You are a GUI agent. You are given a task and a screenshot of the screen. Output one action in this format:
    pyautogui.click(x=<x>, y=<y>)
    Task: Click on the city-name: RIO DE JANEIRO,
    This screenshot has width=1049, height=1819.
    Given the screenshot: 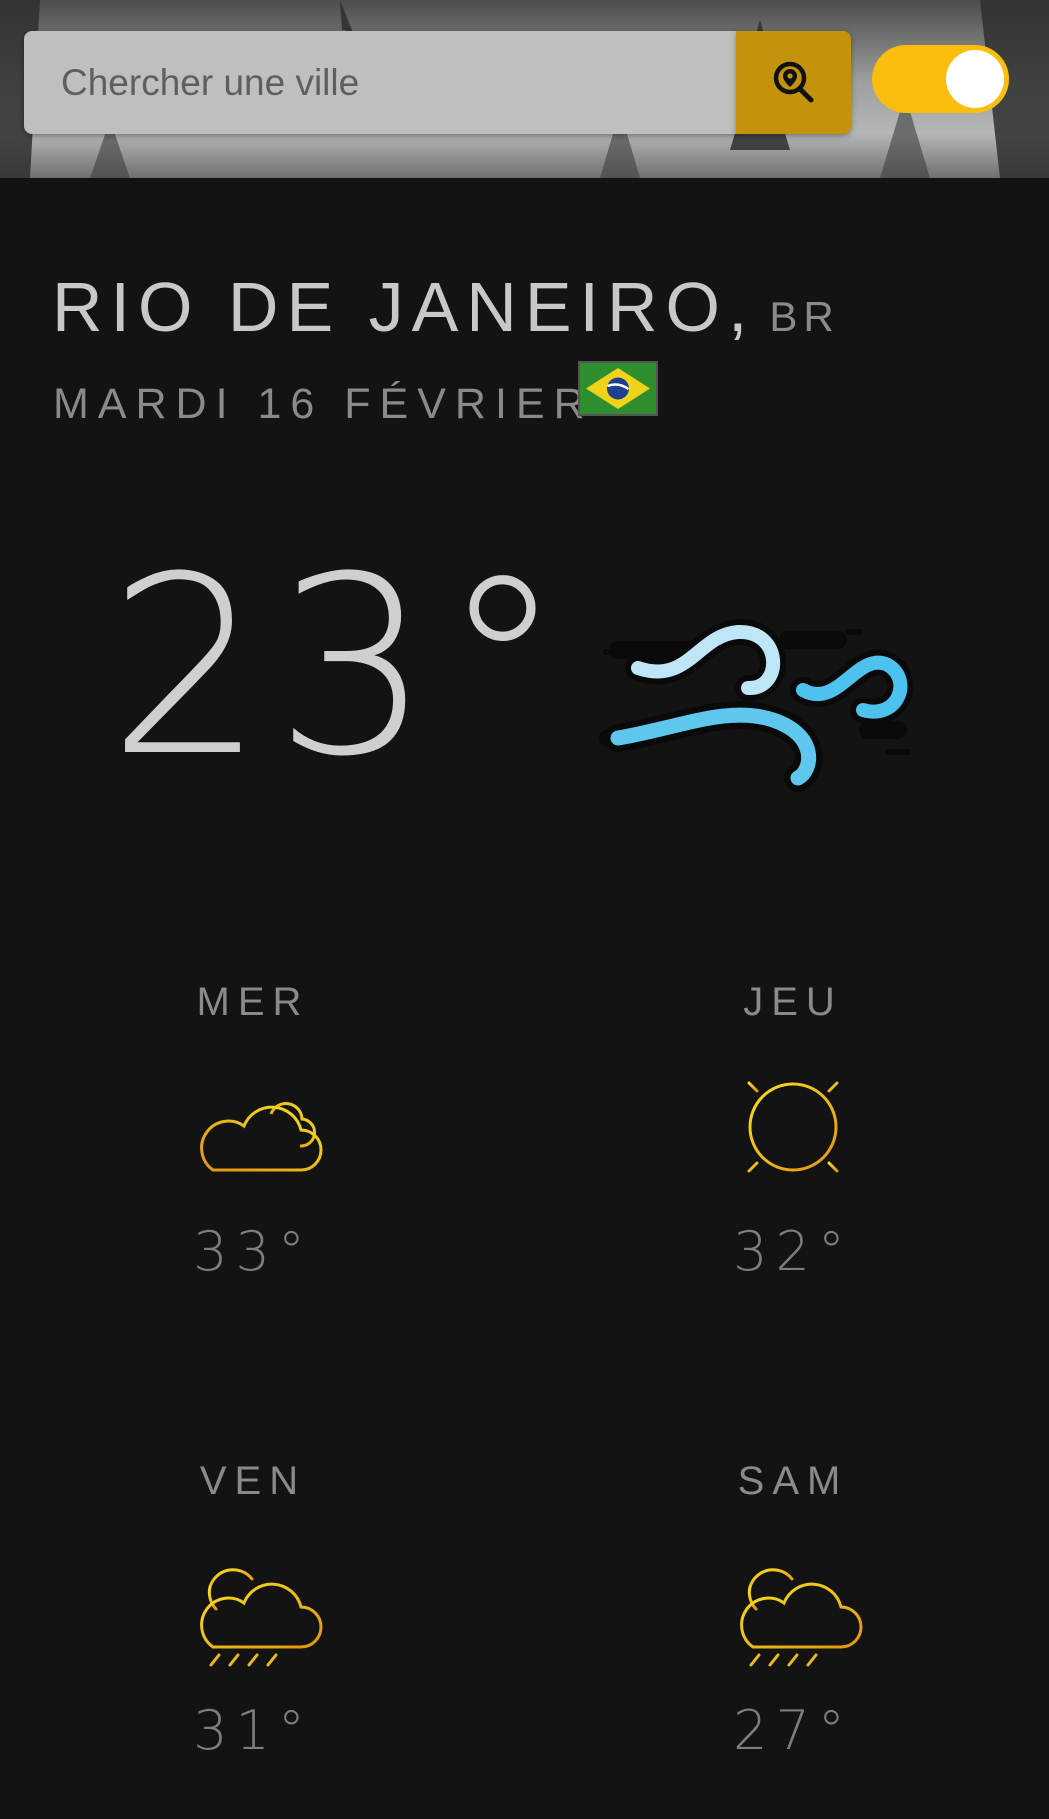 What is the action you would take?
    pyautogui.click(x=404, y=307)
    